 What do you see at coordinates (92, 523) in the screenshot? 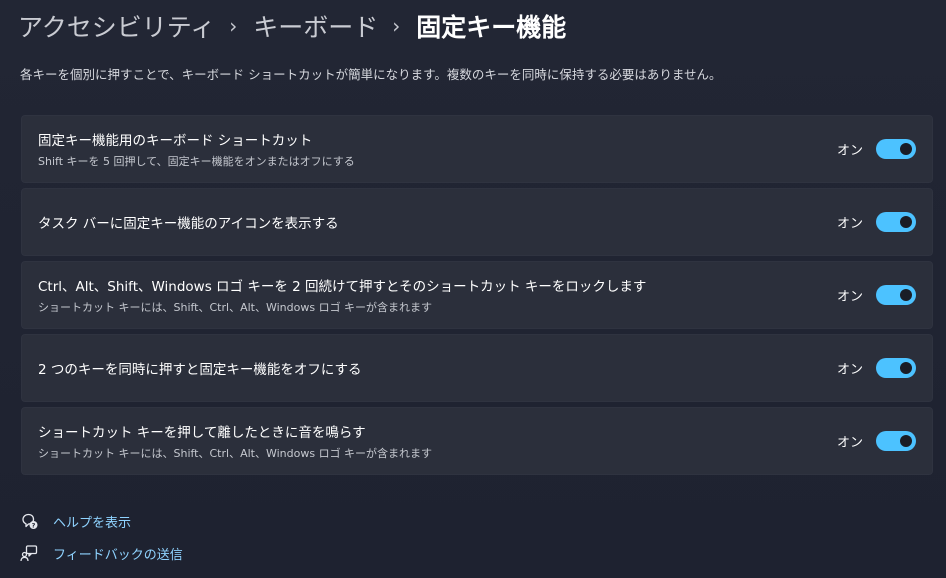
I see `help-link-label: ヘルプを表示` at bounding box center [92, 523].